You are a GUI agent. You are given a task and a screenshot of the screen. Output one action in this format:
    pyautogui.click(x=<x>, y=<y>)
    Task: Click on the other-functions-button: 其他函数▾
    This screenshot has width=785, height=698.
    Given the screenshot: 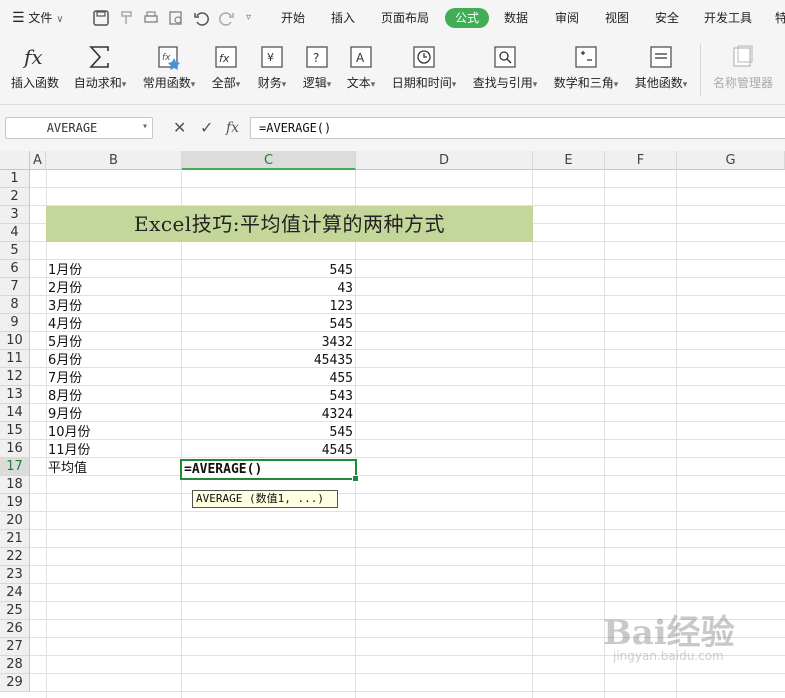 What is the action you would take?
    pyautogui.click(x=661, y=70)
    